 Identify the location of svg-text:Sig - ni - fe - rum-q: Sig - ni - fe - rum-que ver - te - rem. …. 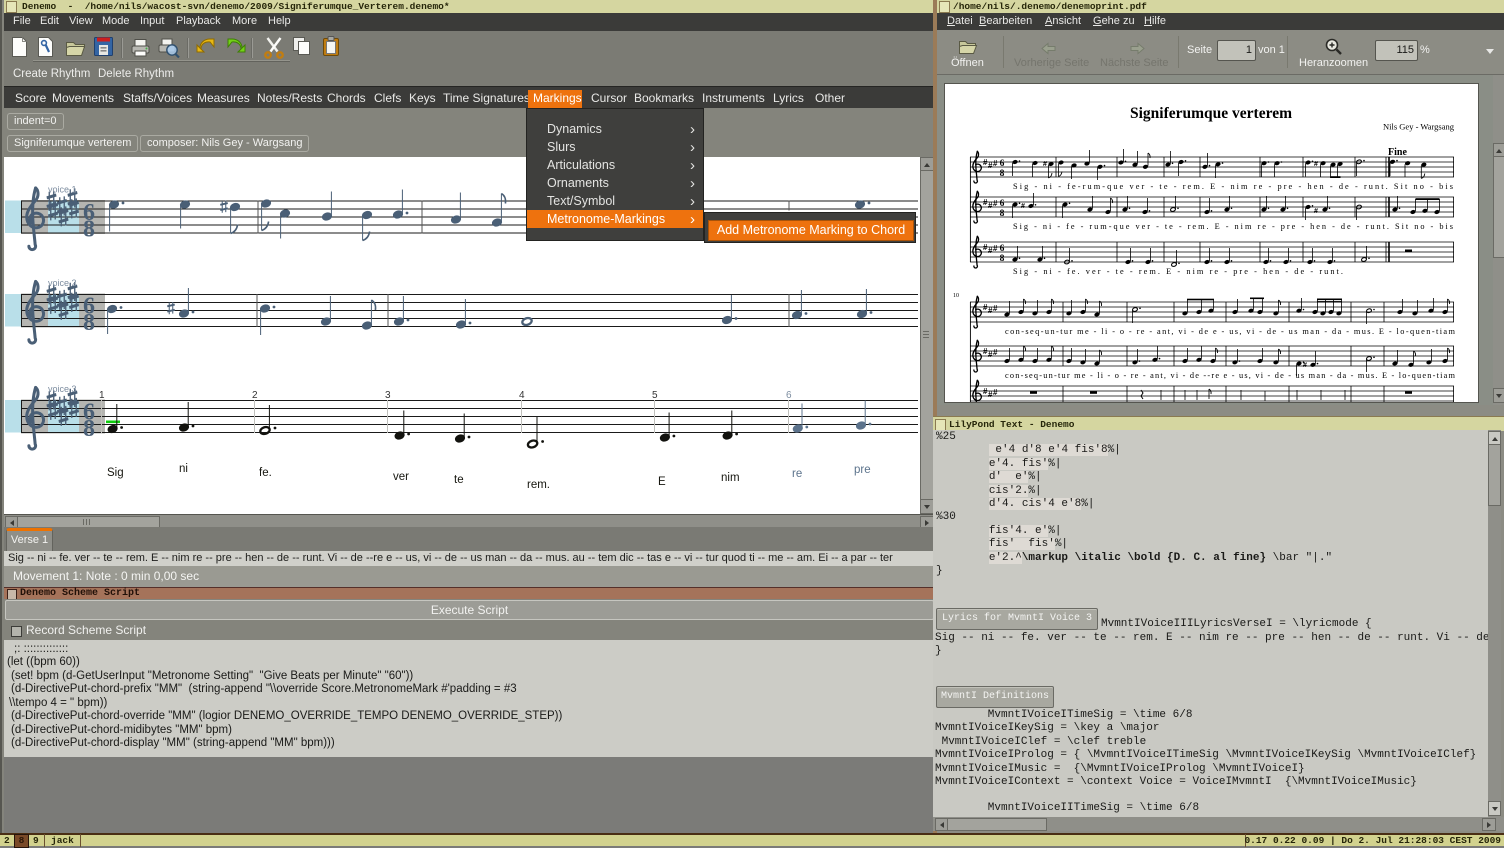
(1233, 226).